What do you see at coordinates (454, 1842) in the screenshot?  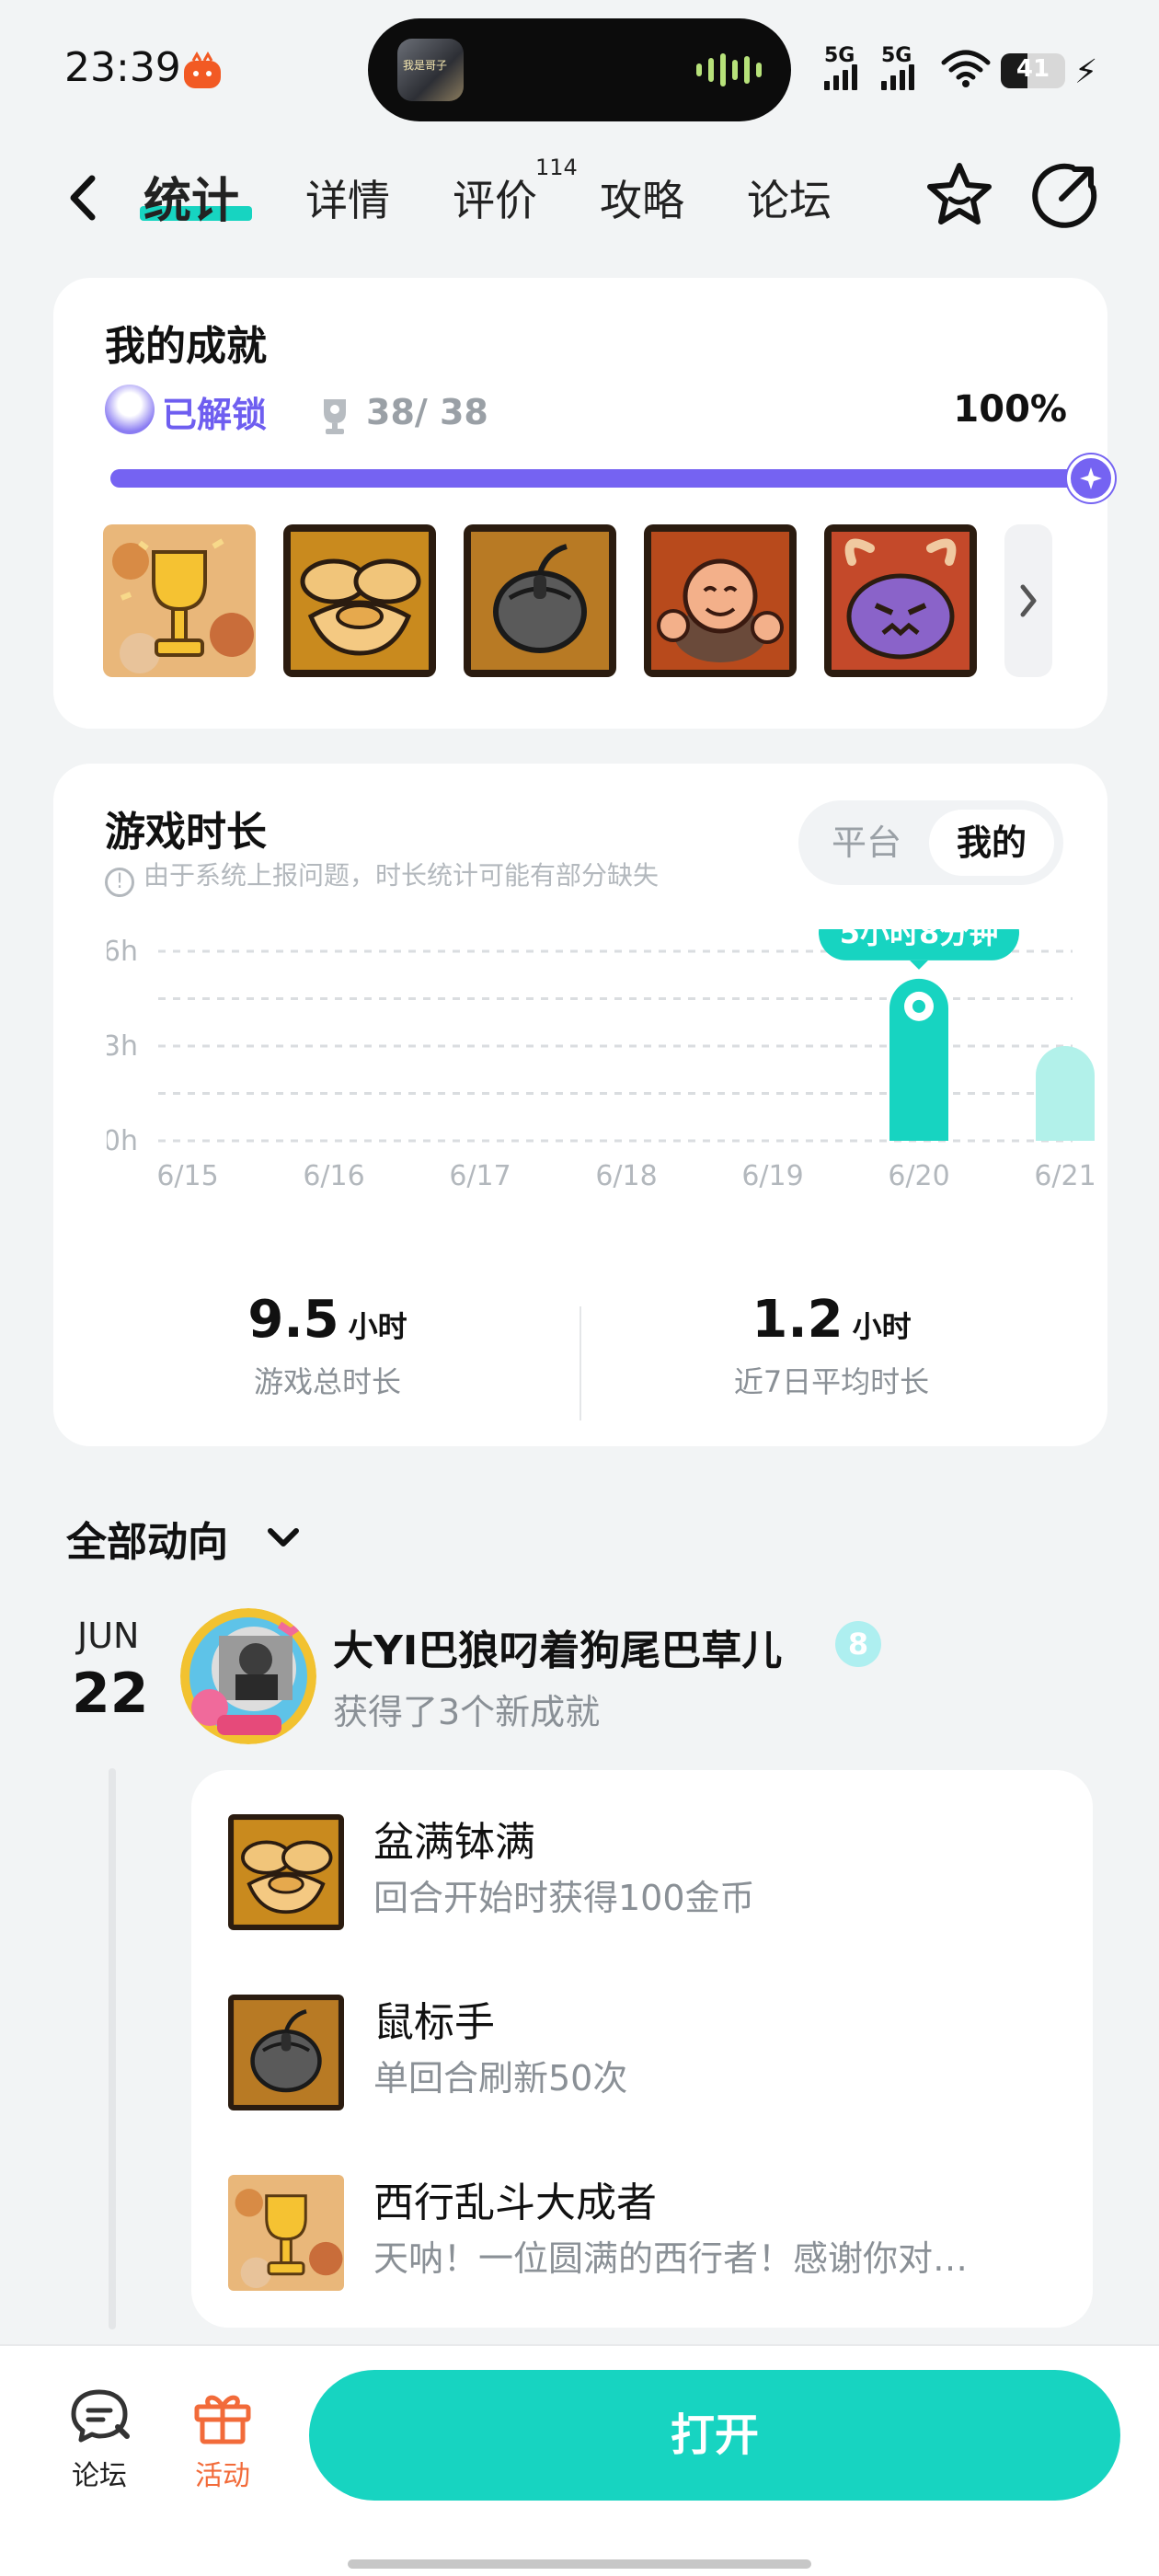 I see `feed-item-title: 盆满钵满` at bounding box center [454, 1842].